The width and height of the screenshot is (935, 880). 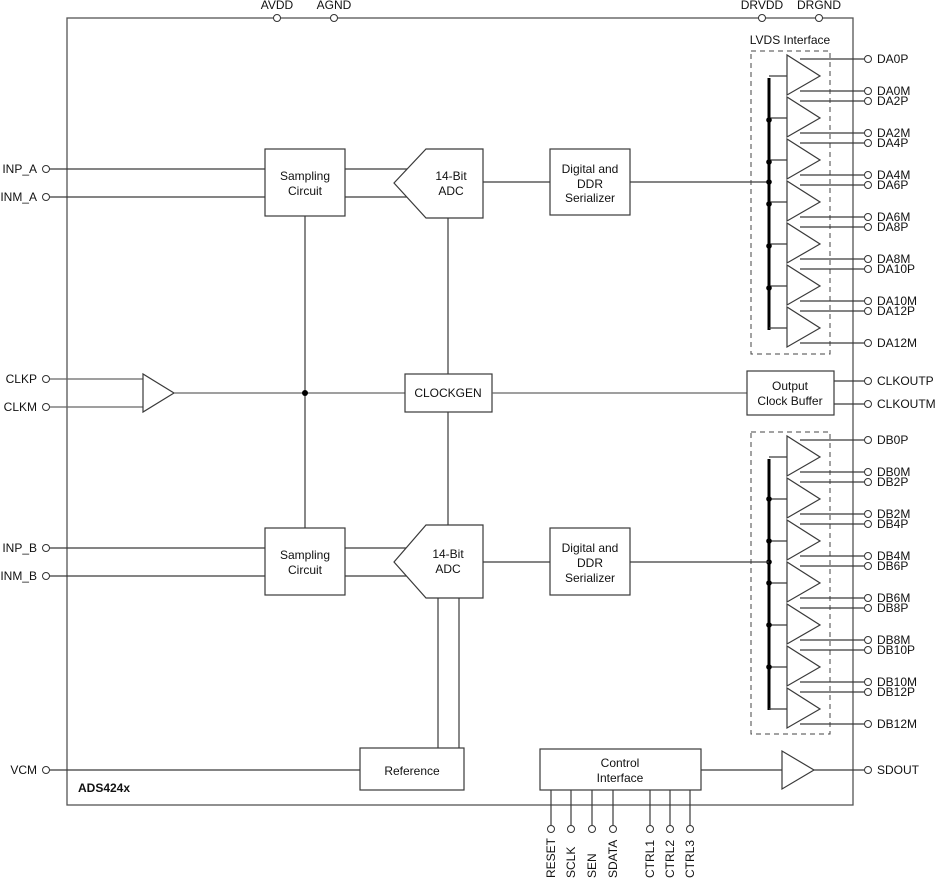 I want to click on pin-clkm, so click(x=46, y=407).